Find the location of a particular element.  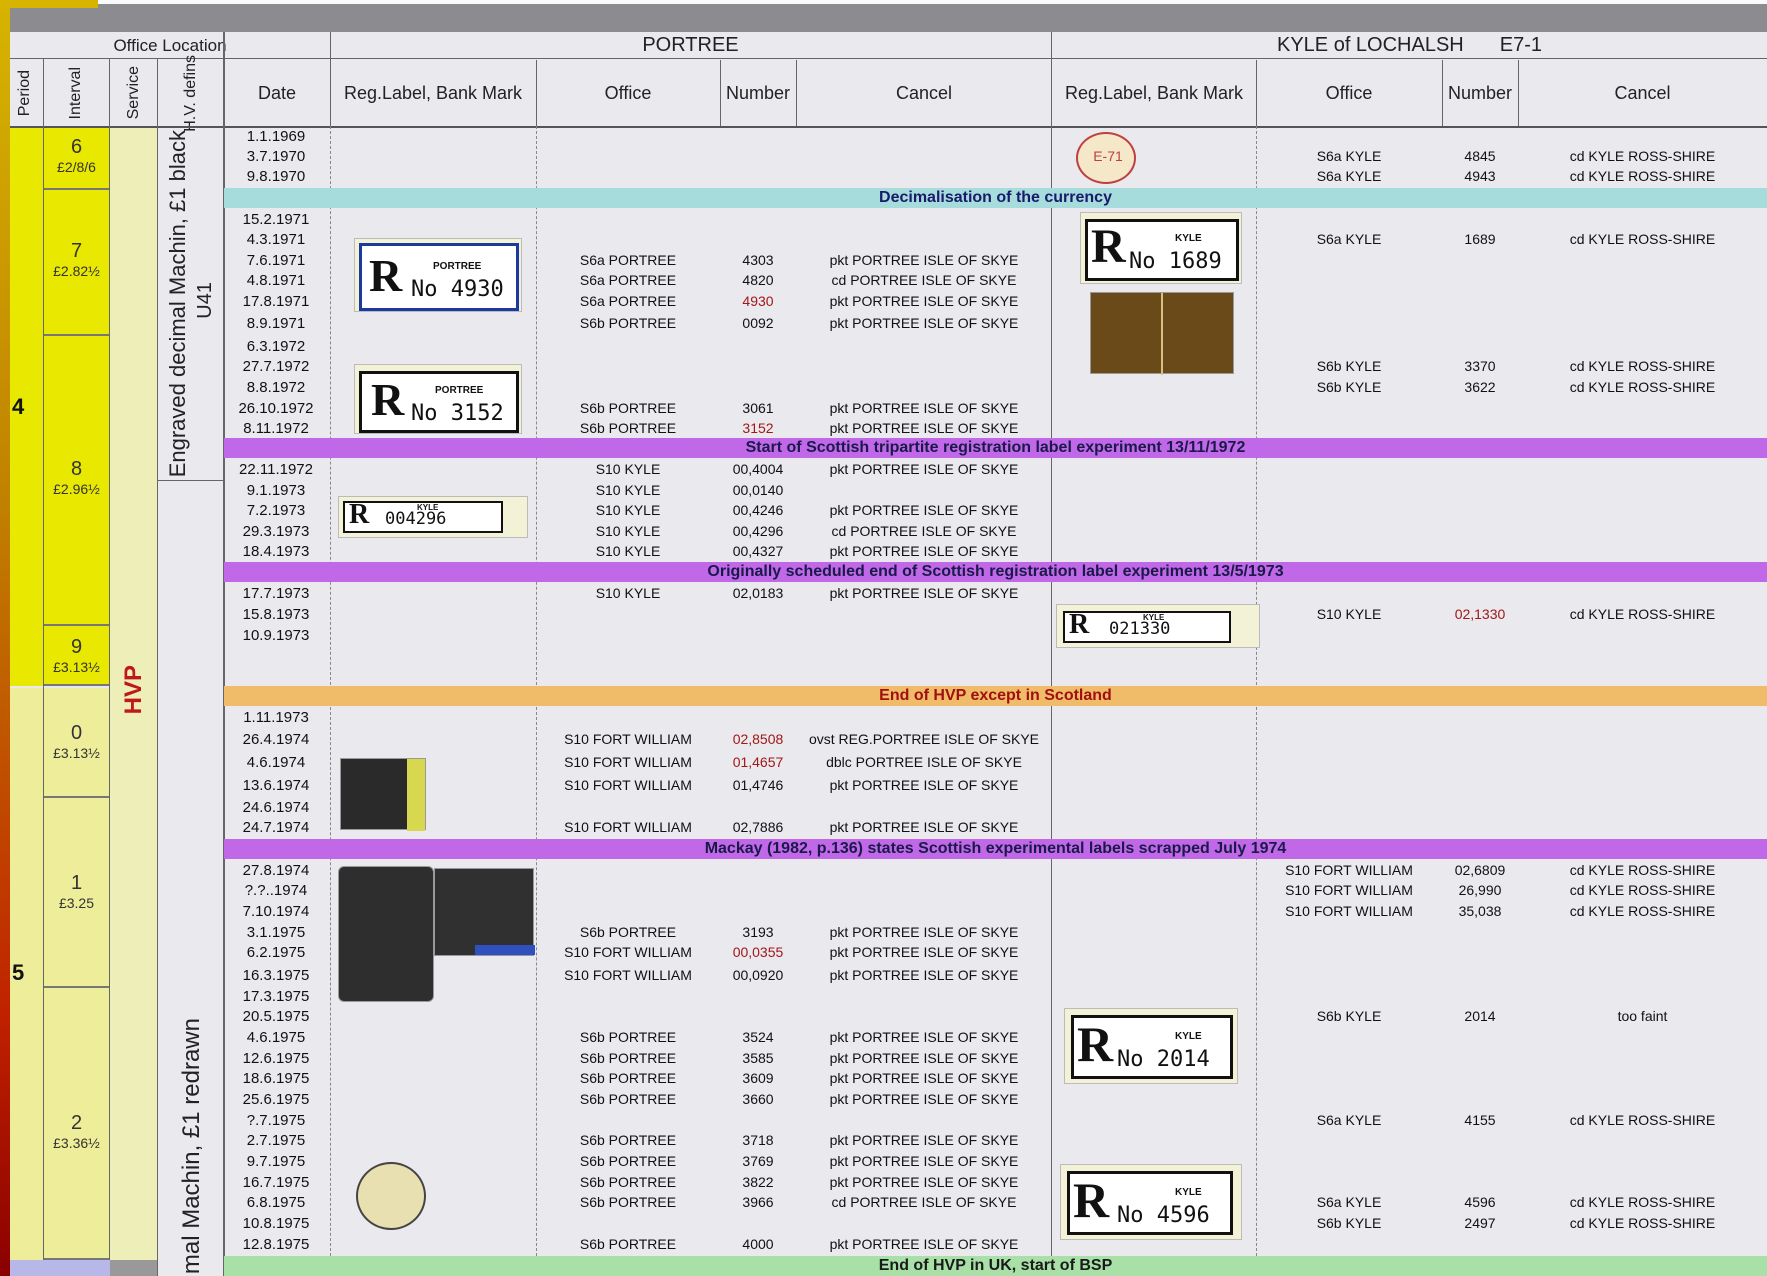

reg-label-number: No 4930 is located at coordinates (457, 289).